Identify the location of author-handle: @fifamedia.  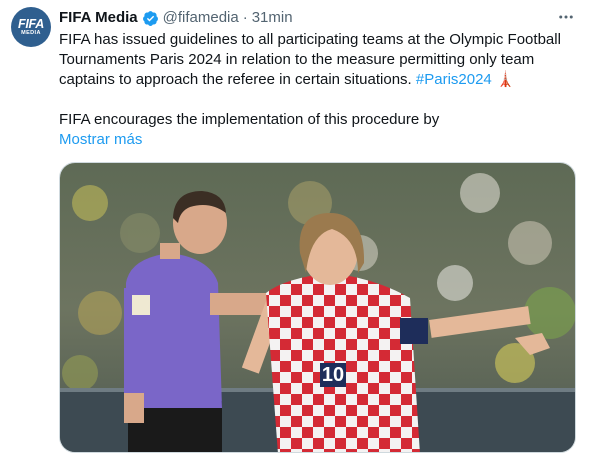
(201, 18).